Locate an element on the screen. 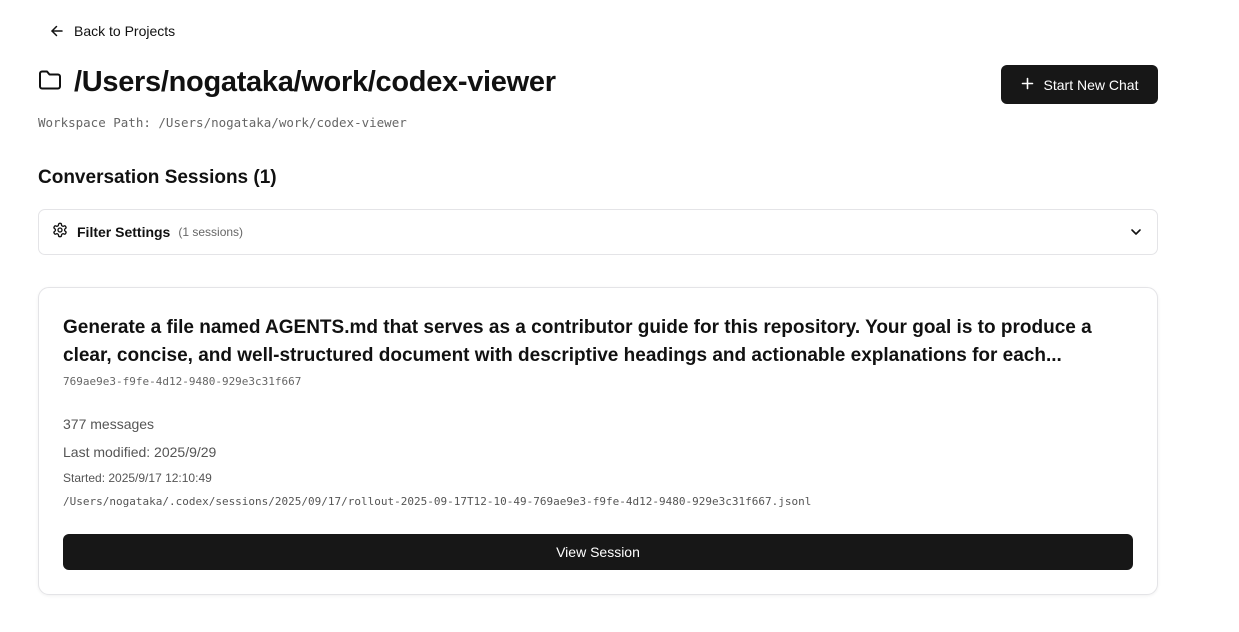  arrow-left-icon is located at coordinates (57, 31).